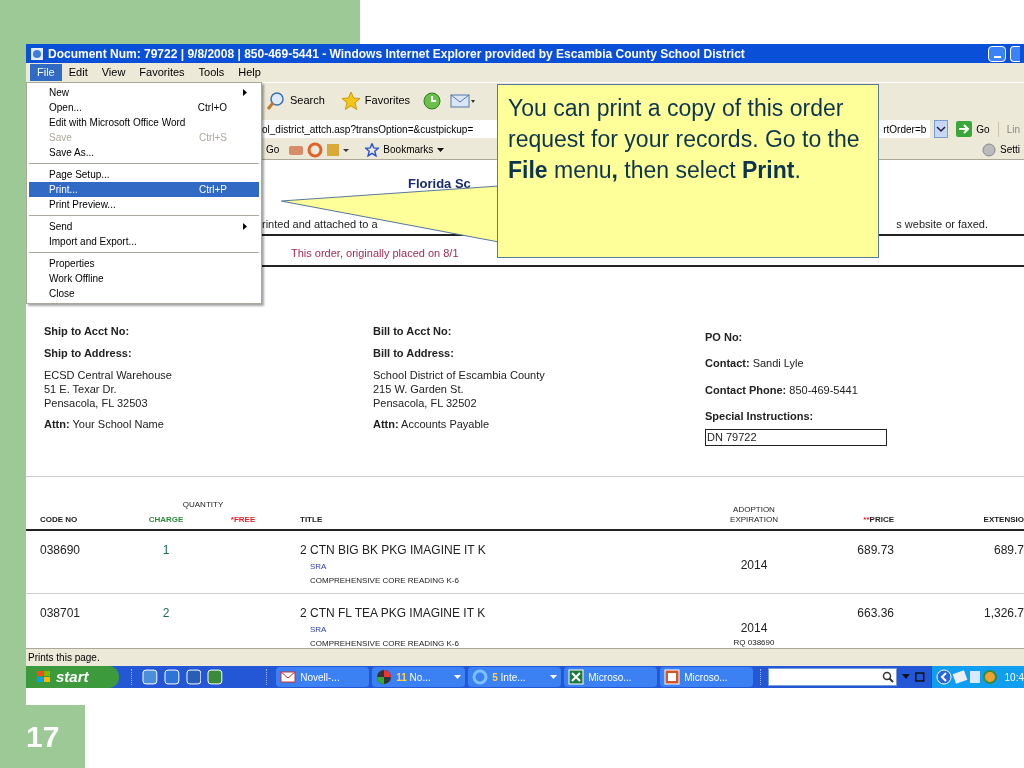 The height and width of the screenshot is (768, 1024). I want to click on window-title: Document Num: 79722 | 9/8/2008 | 850-469-5441 - Windows Internet Explorer provided by Escambia County School District, so click(397, 54).